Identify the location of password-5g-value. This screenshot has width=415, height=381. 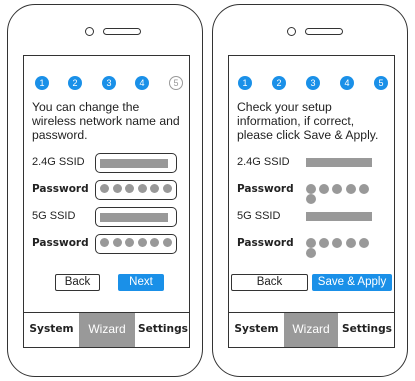
(346, 246).